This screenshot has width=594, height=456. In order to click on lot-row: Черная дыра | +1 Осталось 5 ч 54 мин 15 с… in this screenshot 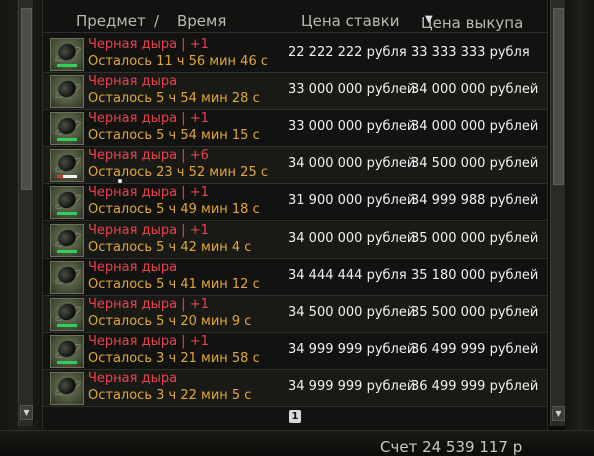, I will do `click(295, 129)`.